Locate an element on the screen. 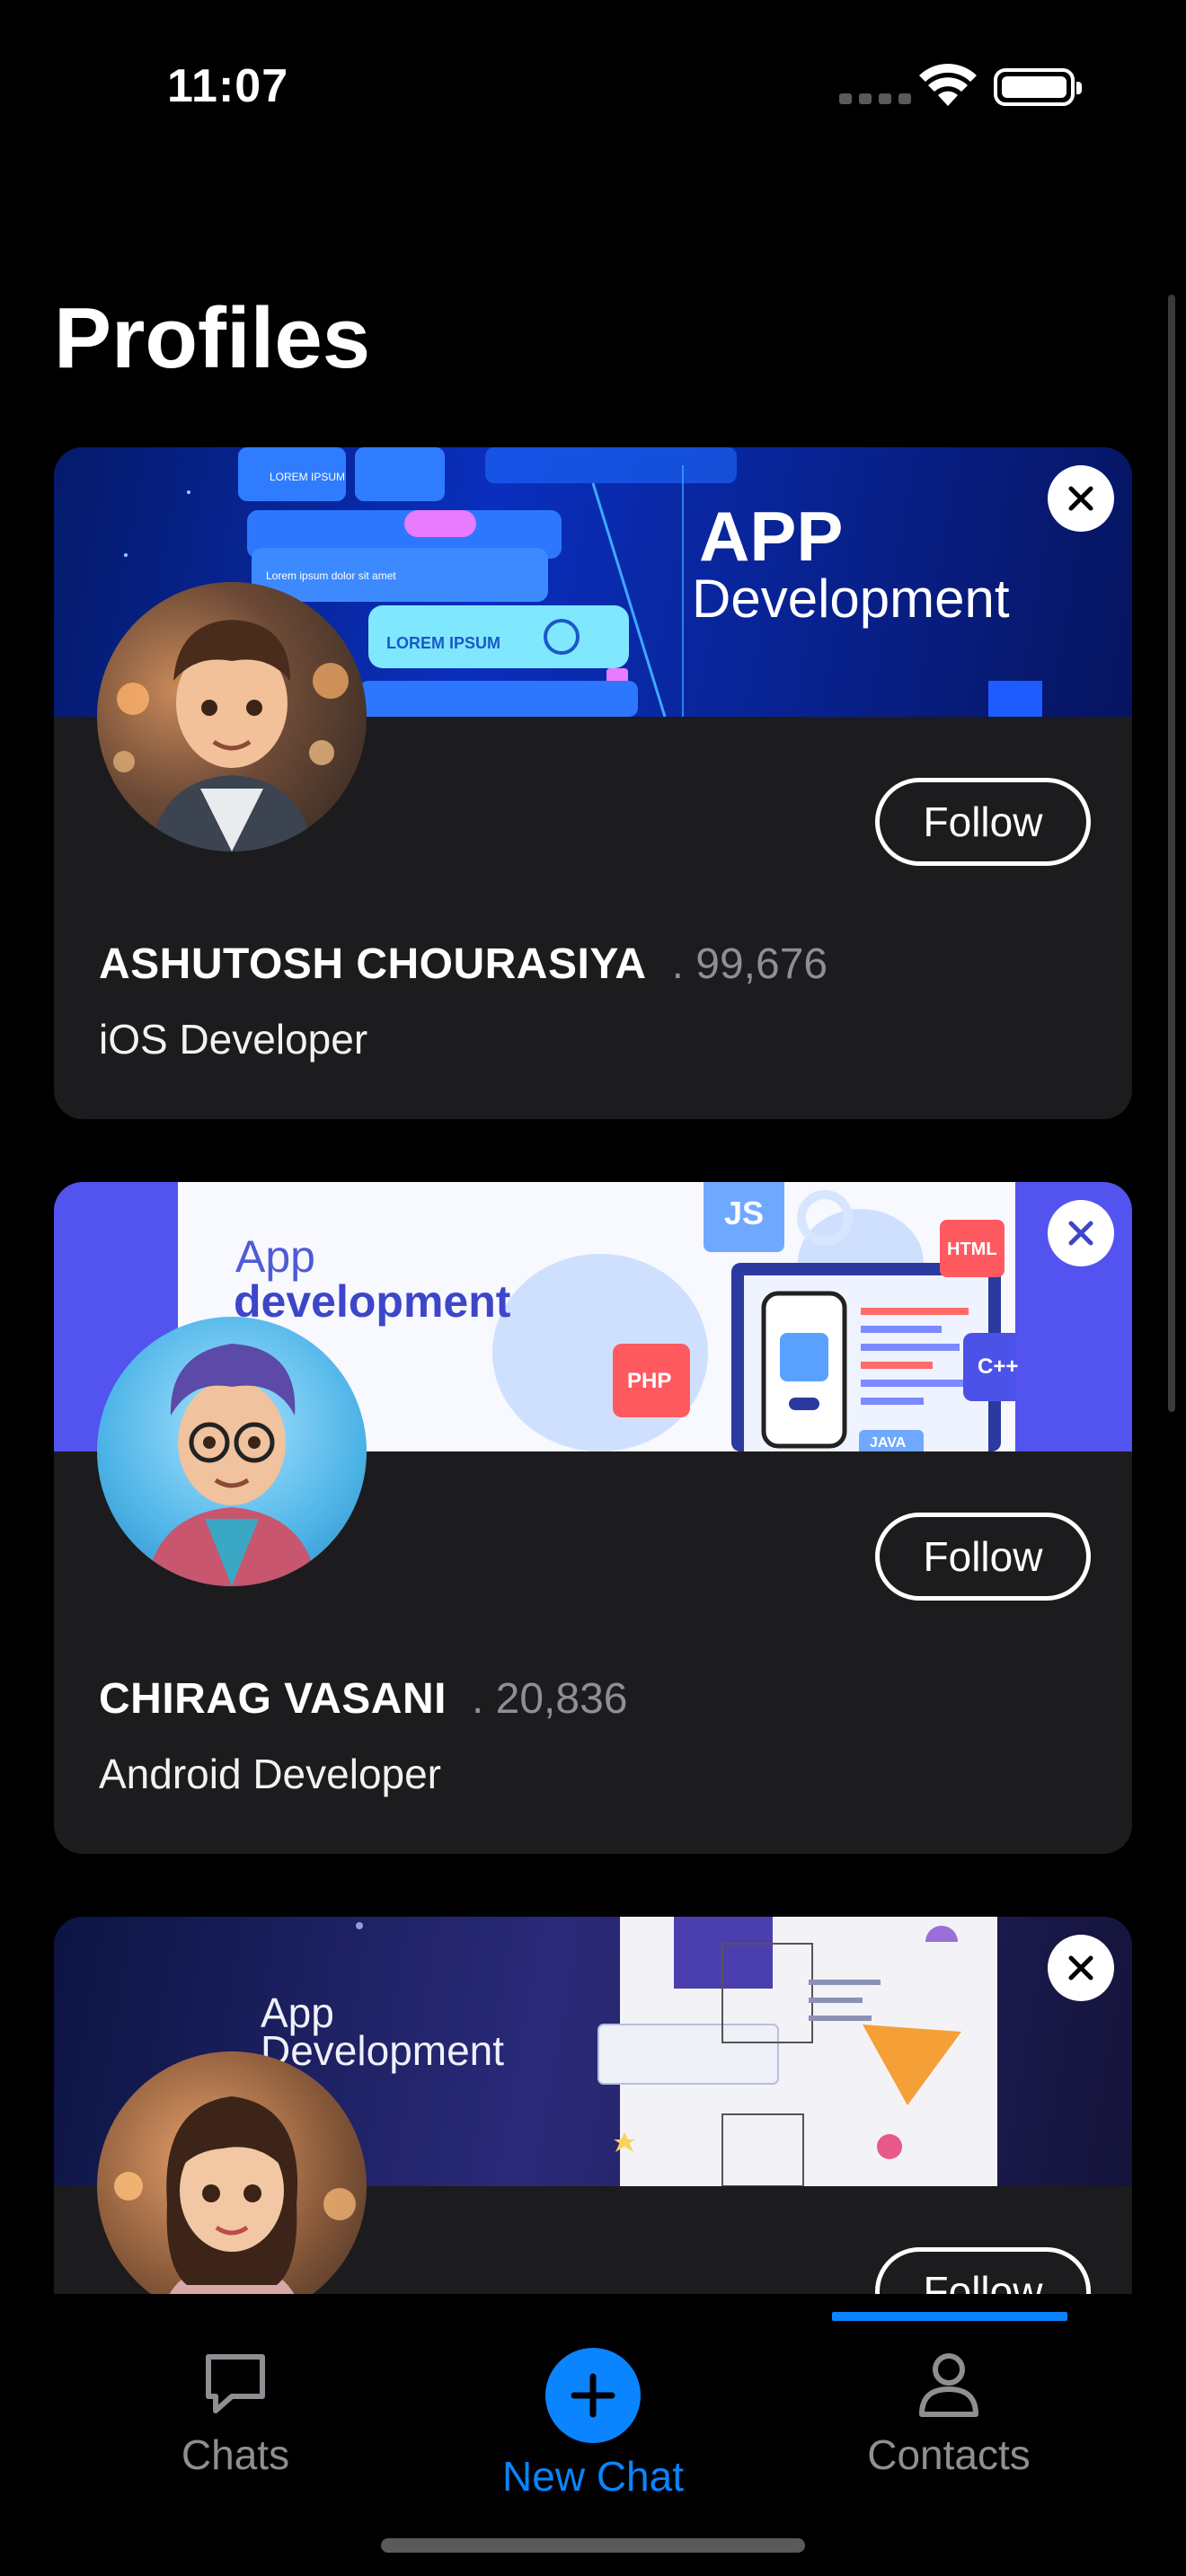  plus-circle-icon is located at coordinates (593, 2395).